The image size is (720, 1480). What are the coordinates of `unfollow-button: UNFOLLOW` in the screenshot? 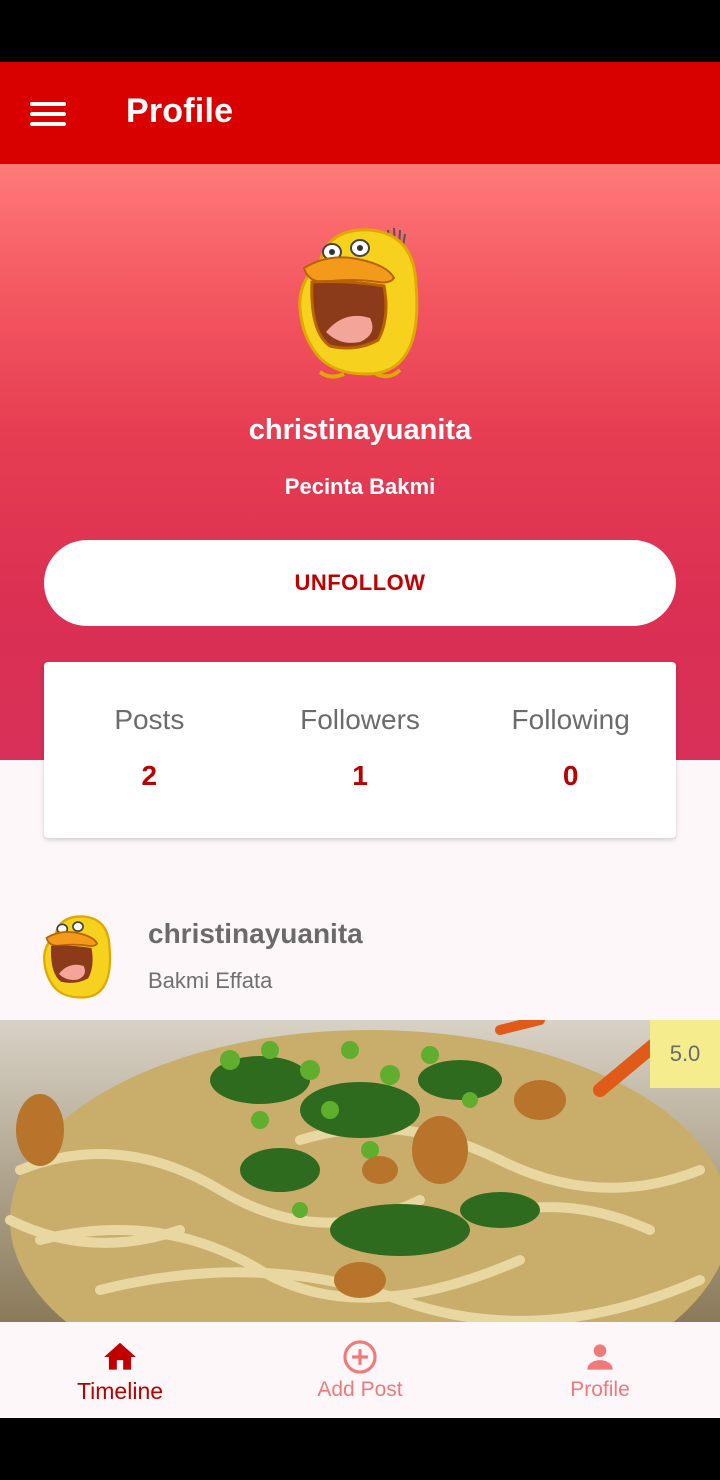 It's located at (360, 583).